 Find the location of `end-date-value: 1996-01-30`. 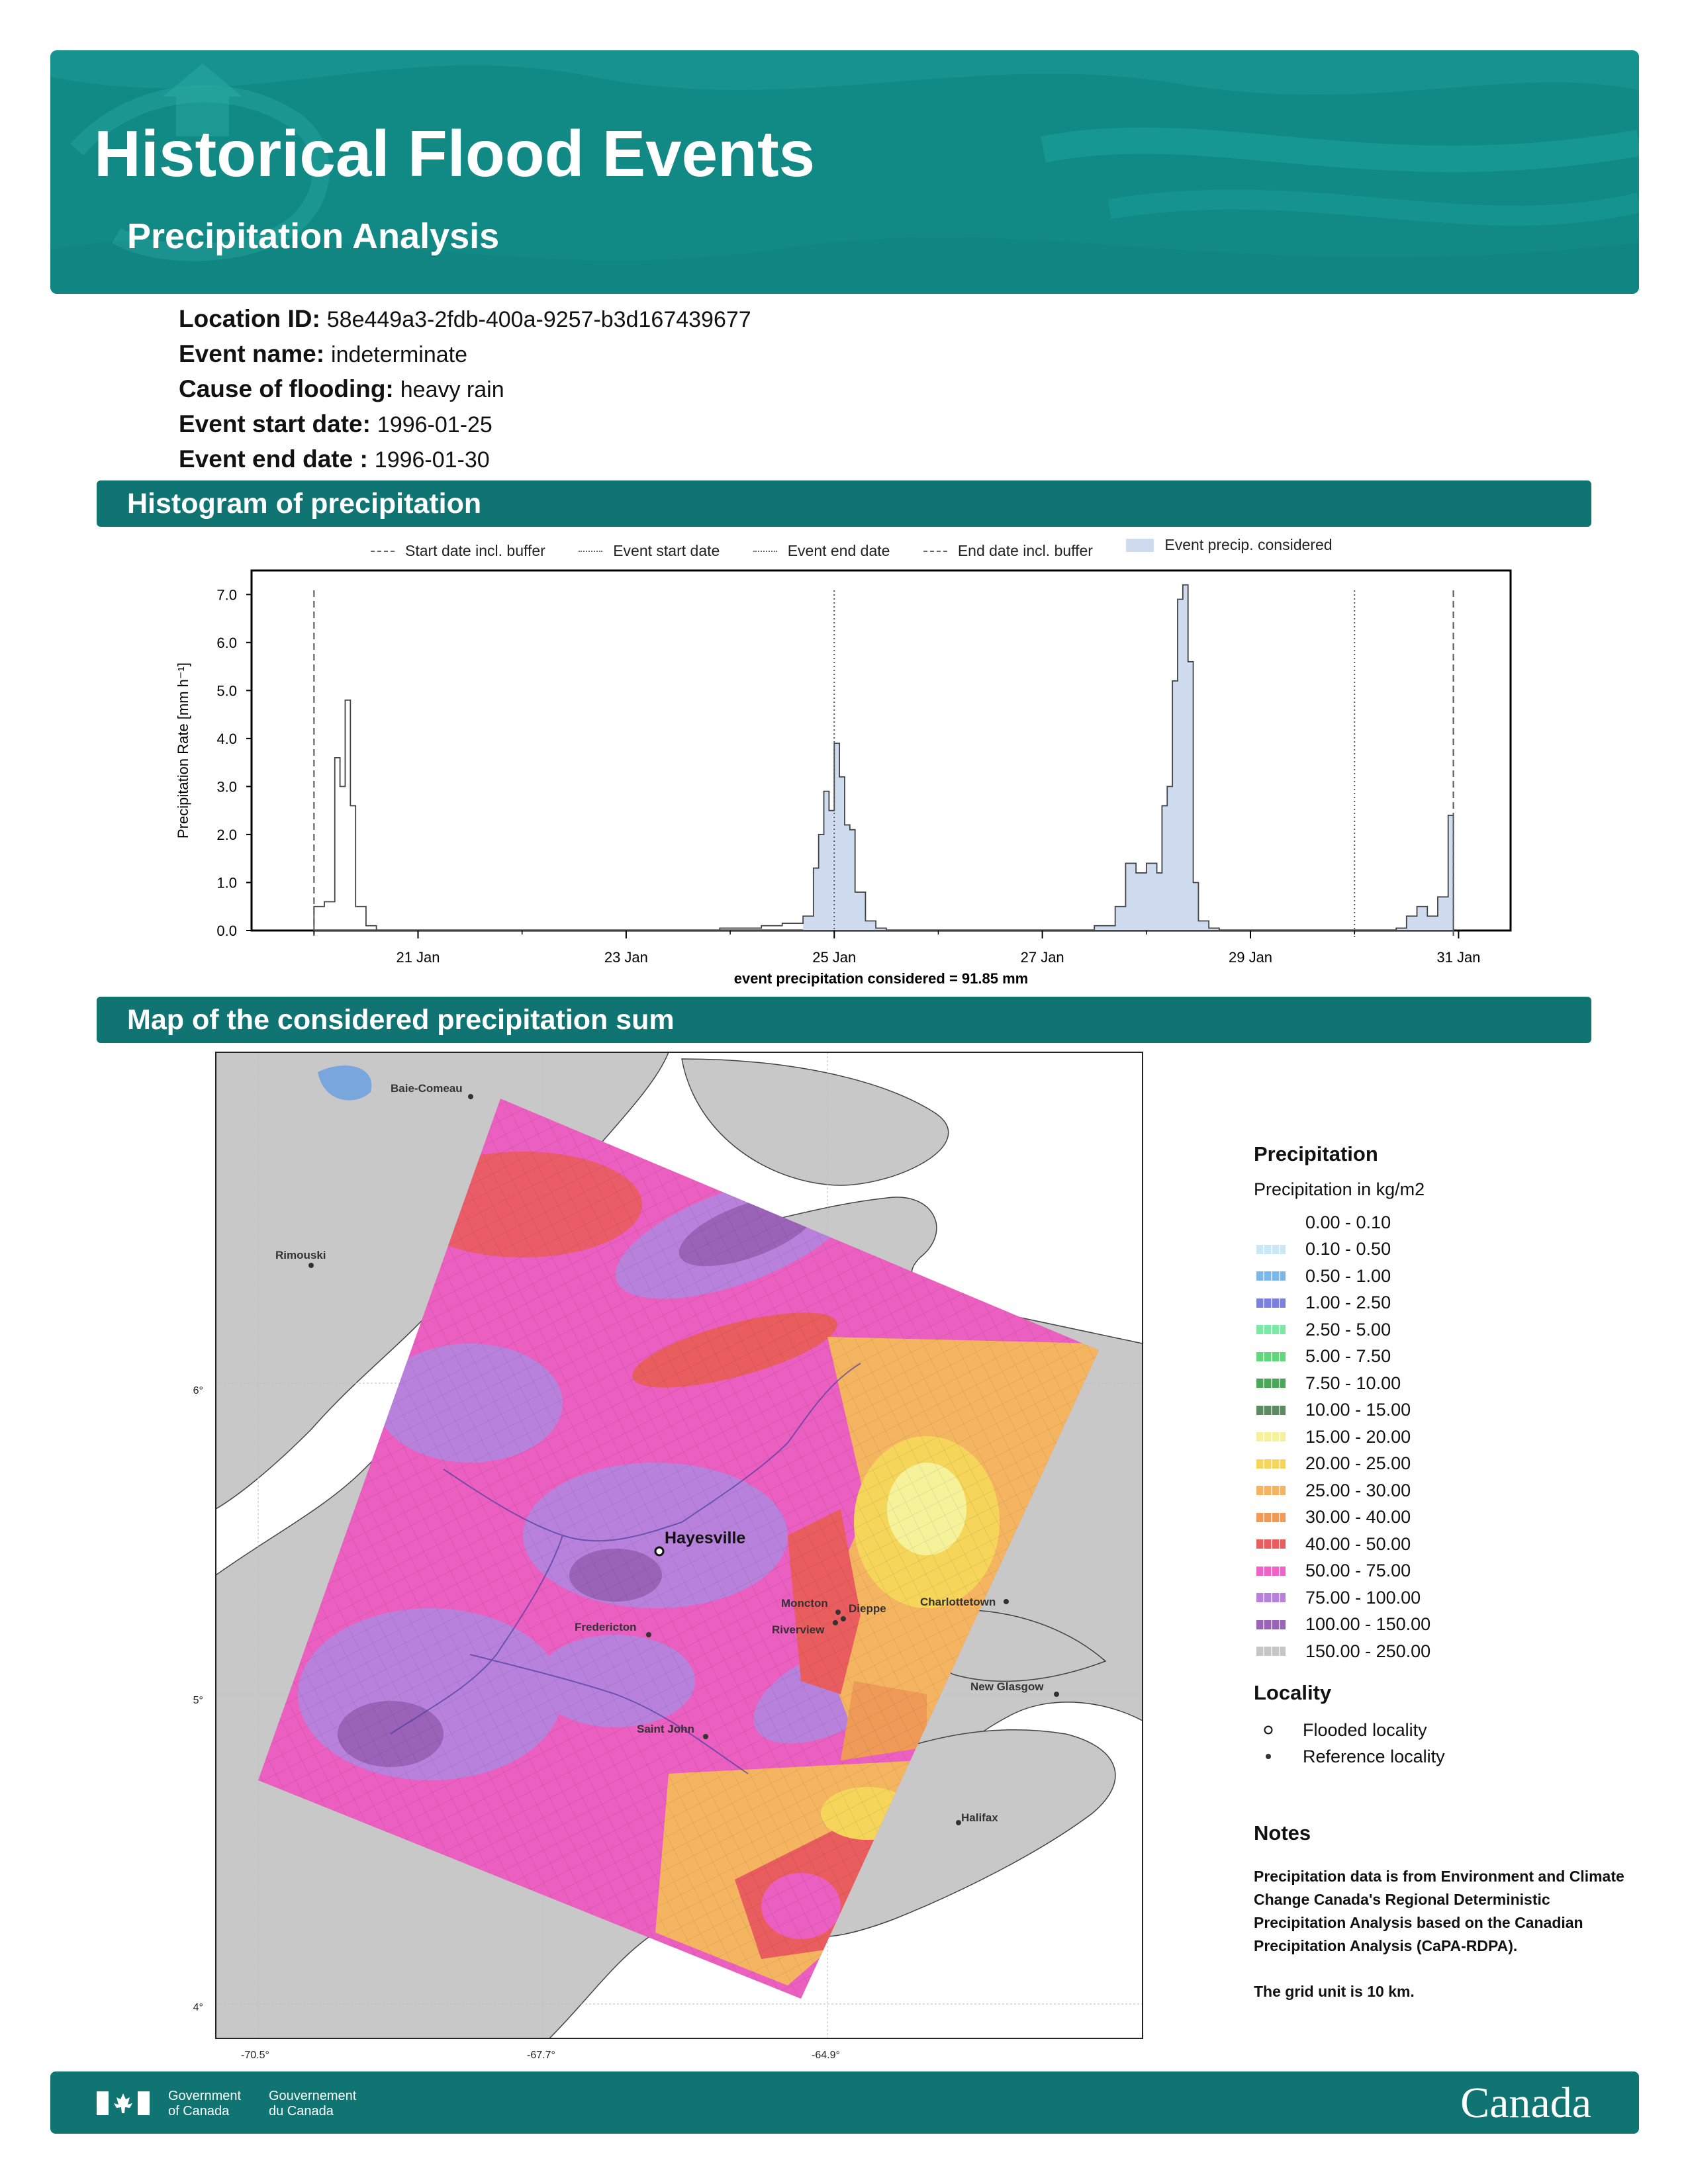

end-date-value: 1996-01-30 is located at coordinates (432, 460).